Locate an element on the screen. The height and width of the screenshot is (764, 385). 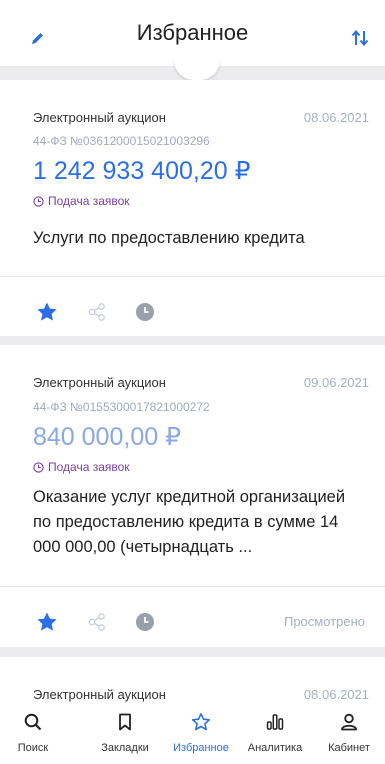
tab-account: Кабинет is located at coordinates (349, 734).